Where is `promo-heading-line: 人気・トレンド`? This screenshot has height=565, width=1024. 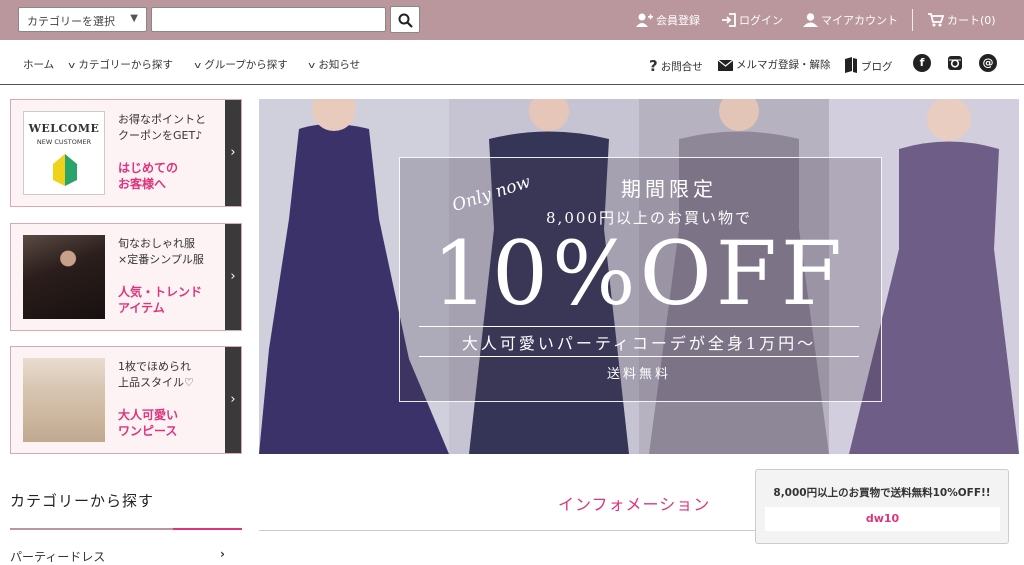 promo-heading-line: 人気・トレンド is located at coordinates (160, 292).